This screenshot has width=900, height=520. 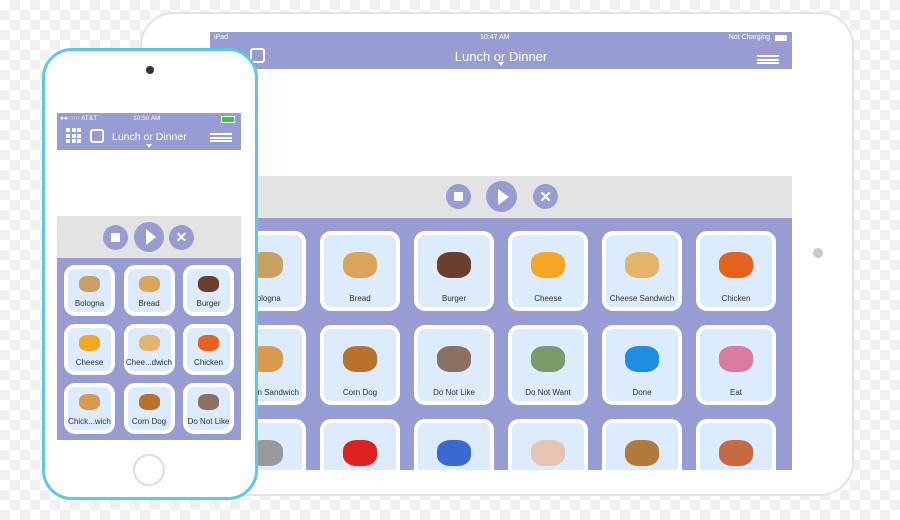 I want to click on symbol-tile: Cheese Sandwich, so click(x=642, y=271).